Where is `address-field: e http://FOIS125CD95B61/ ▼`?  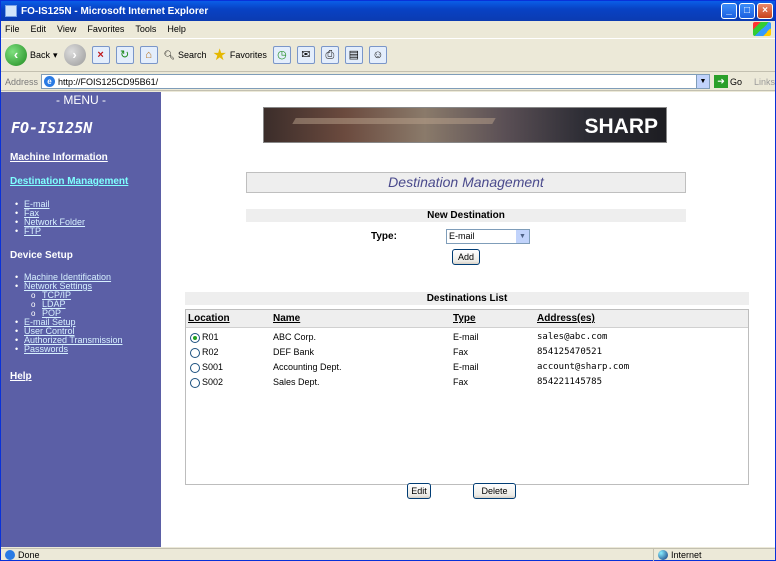
address-field: e http://FOIS125CD95B61/ ▼ is located at coordinates (375, 81).